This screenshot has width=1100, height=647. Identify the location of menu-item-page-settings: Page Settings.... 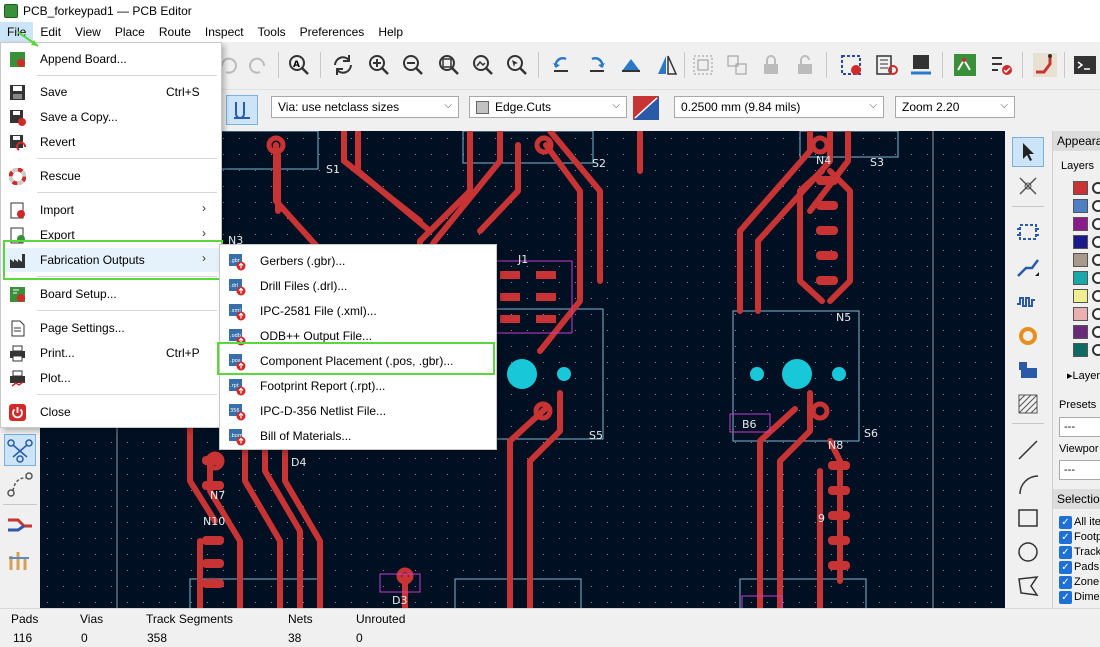
(111, 328).